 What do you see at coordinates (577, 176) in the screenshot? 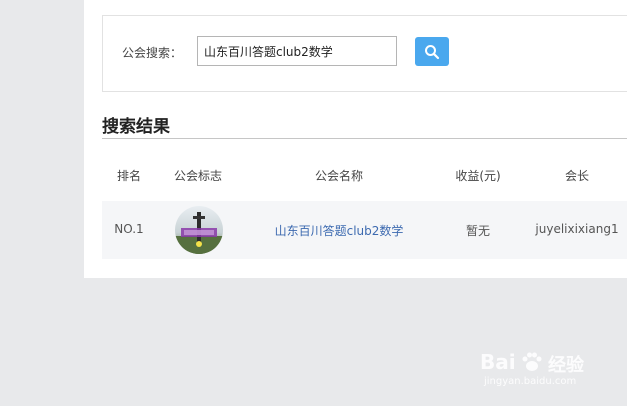
I see `column-header-leader: 会长` at bounding box center [577, 176].